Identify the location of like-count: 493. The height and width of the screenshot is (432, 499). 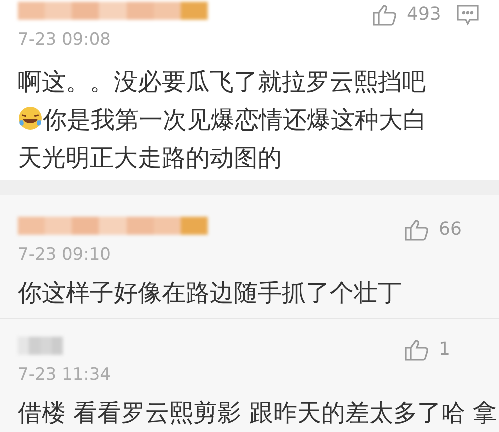
(424, 15).